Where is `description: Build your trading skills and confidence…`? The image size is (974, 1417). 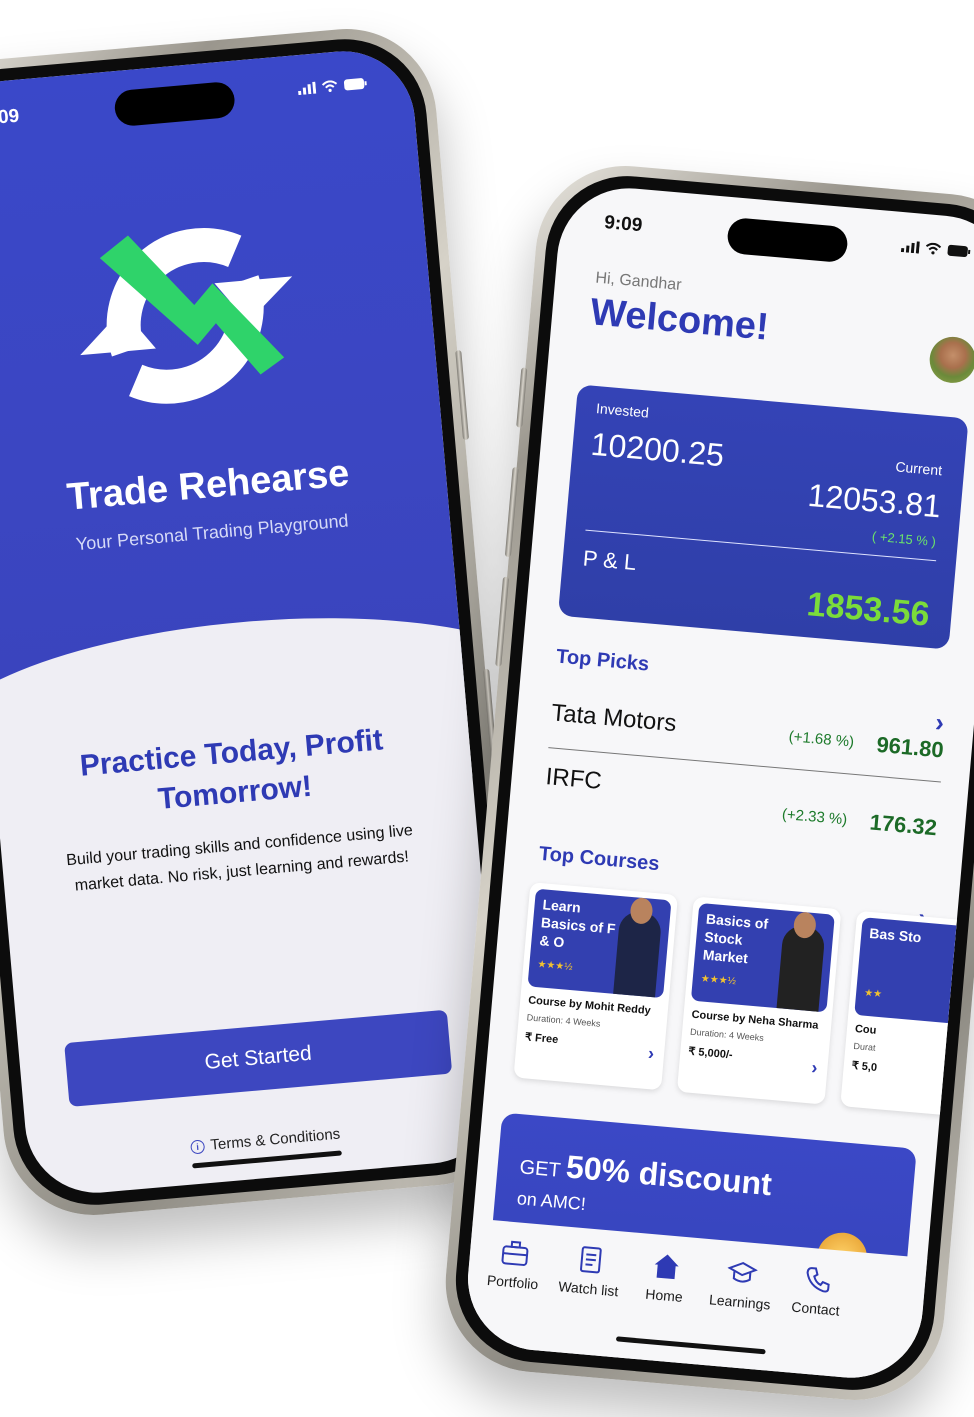 description: Build your trading skills and confidence… is located at coordinates (239, 858).